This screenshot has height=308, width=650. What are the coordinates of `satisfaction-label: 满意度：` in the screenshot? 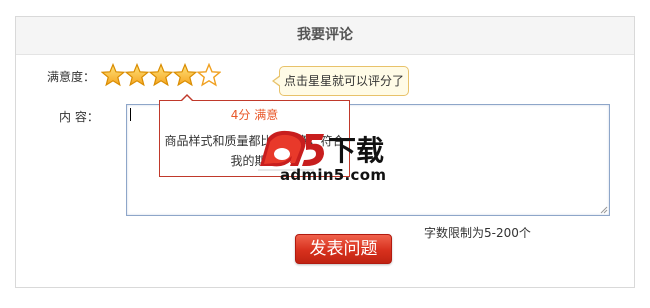 It's located at (71, 77).